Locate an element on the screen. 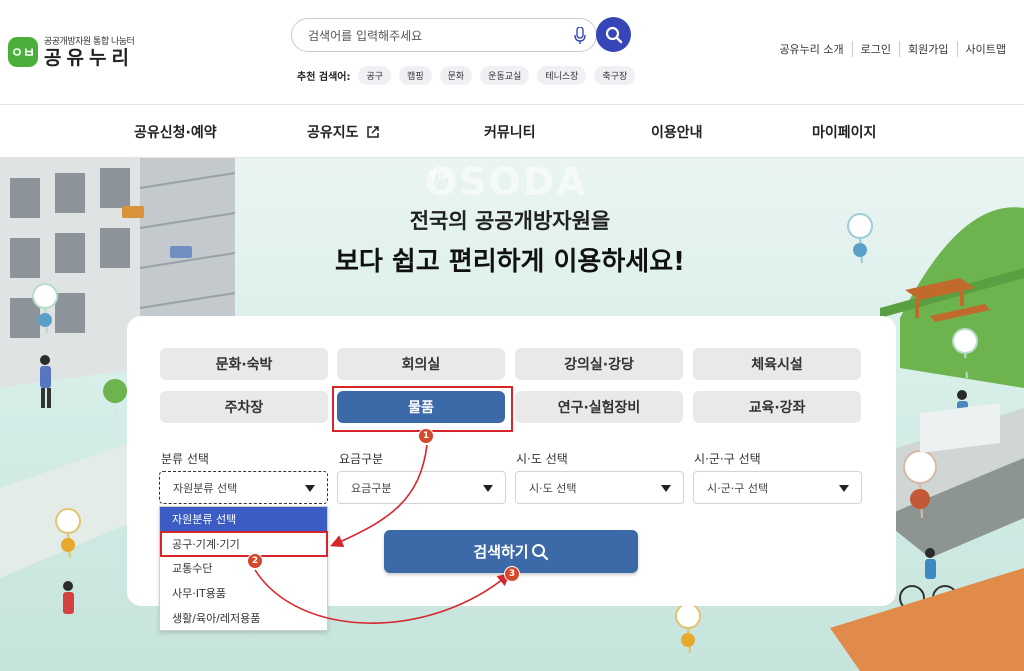  recommended-keywords: 추천 검색어: 공구 캠핑 문화 운동교실 테니스장 축구장 is located at coordinates (470, 75).